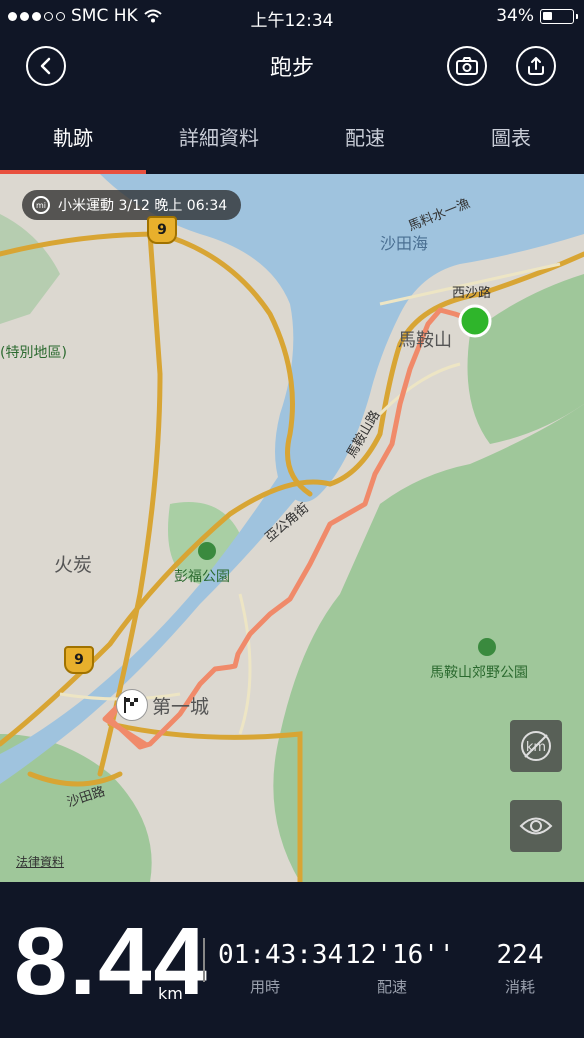 This screenshot has height=1038, width=584. What do you see at coordinates (365, 136) in the screenshot?
I see `tab-pace: 配速` at bounding box center [365, 136].